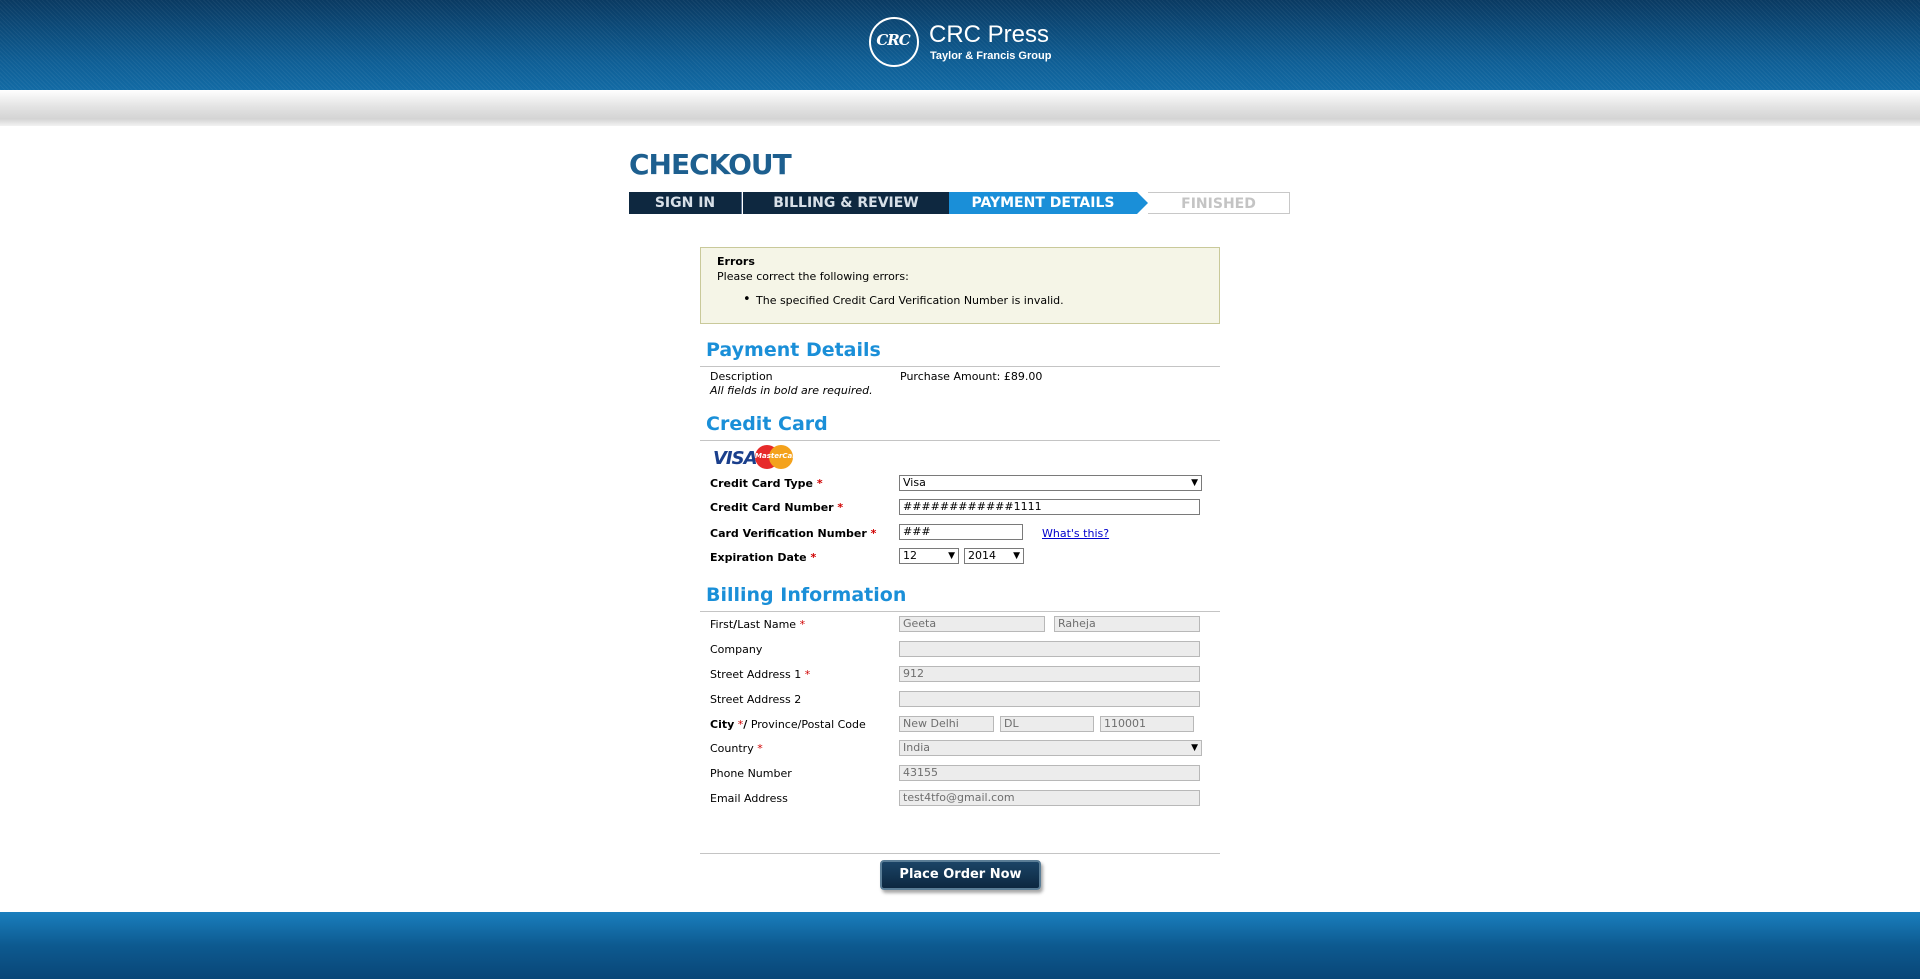 The image size is (1920, 979). I want to click on step-payment-details: PAYMENT DETAILS, so click(1043, 203).